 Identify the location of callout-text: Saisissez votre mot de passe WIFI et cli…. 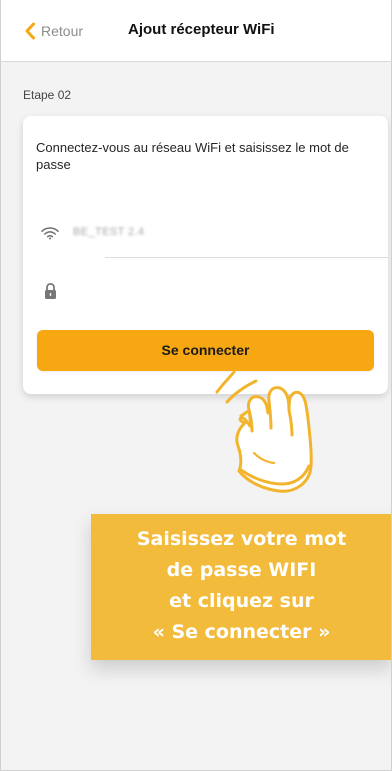
(241, 586).